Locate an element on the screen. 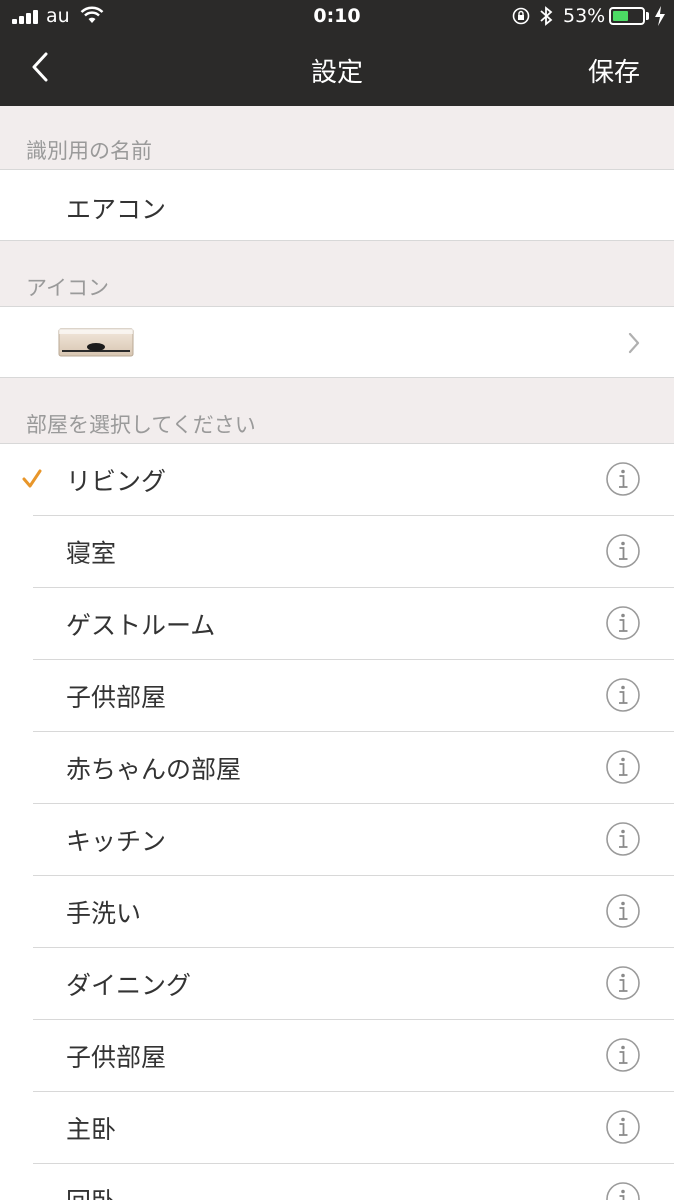 The height and width of the screenshot is (1200, 674). room-row: 赤ちゃんの部屋 is located at coordinates (337, 768).